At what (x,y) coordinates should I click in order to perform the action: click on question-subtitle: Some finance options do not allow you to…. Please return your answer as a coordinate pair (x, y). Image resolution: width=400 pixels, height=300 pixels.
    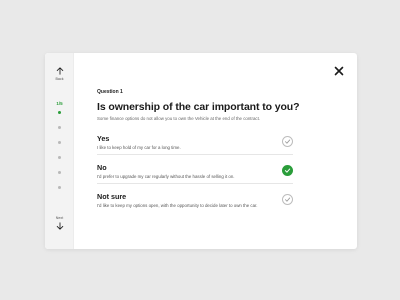
    Looking at the image, I should click on (179, 118).